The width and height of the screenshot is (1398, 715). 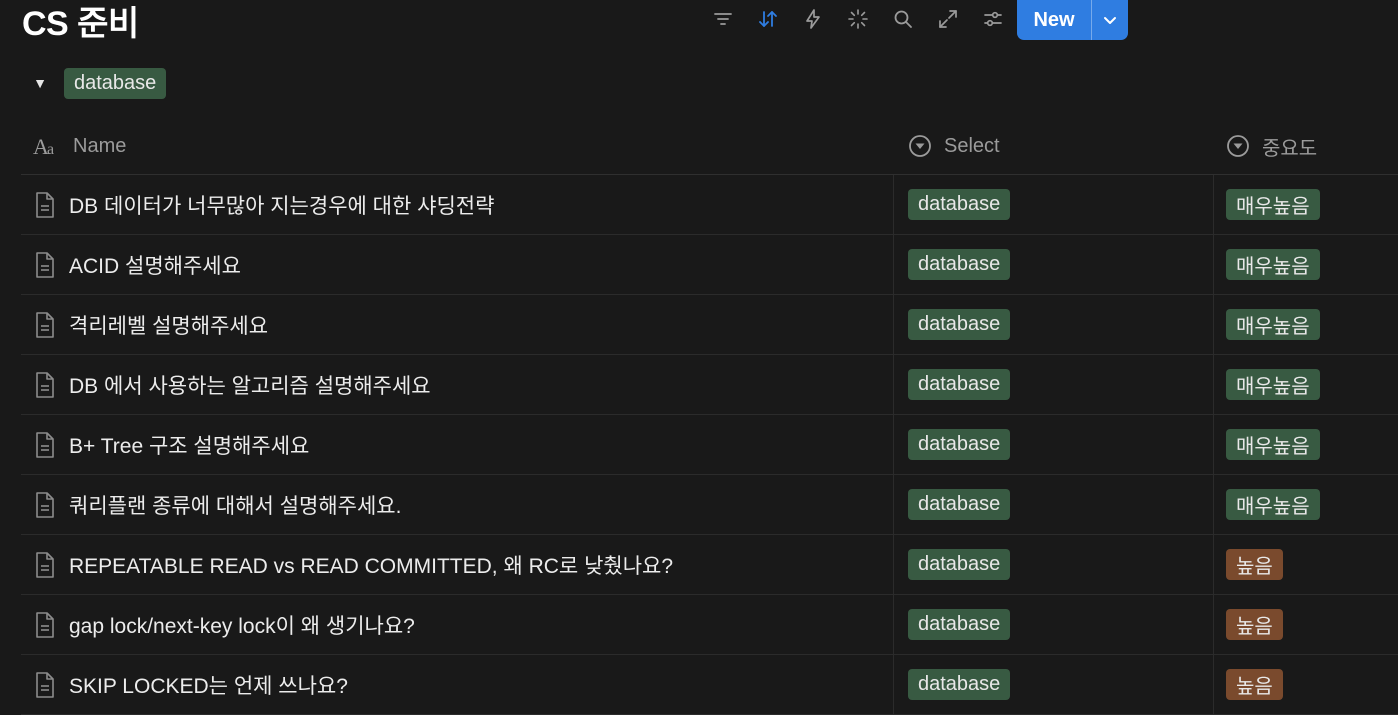 I want to click on row-title: 격리레벨 설명해주세요, so click(x=168, y=325).